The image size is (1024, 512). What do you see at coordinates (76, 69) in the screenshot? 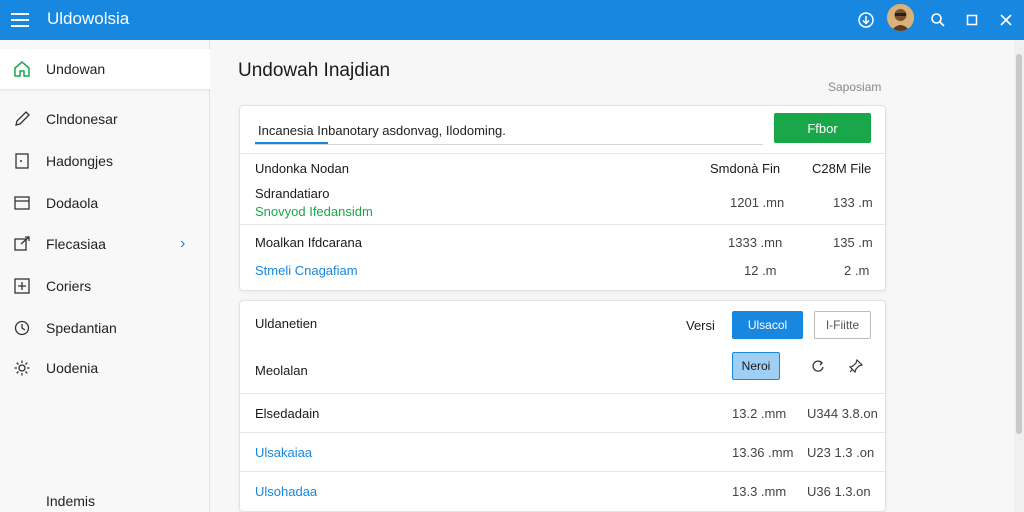
I see `sidebar-item-label: Undowan` at bounding box center [76, 69].